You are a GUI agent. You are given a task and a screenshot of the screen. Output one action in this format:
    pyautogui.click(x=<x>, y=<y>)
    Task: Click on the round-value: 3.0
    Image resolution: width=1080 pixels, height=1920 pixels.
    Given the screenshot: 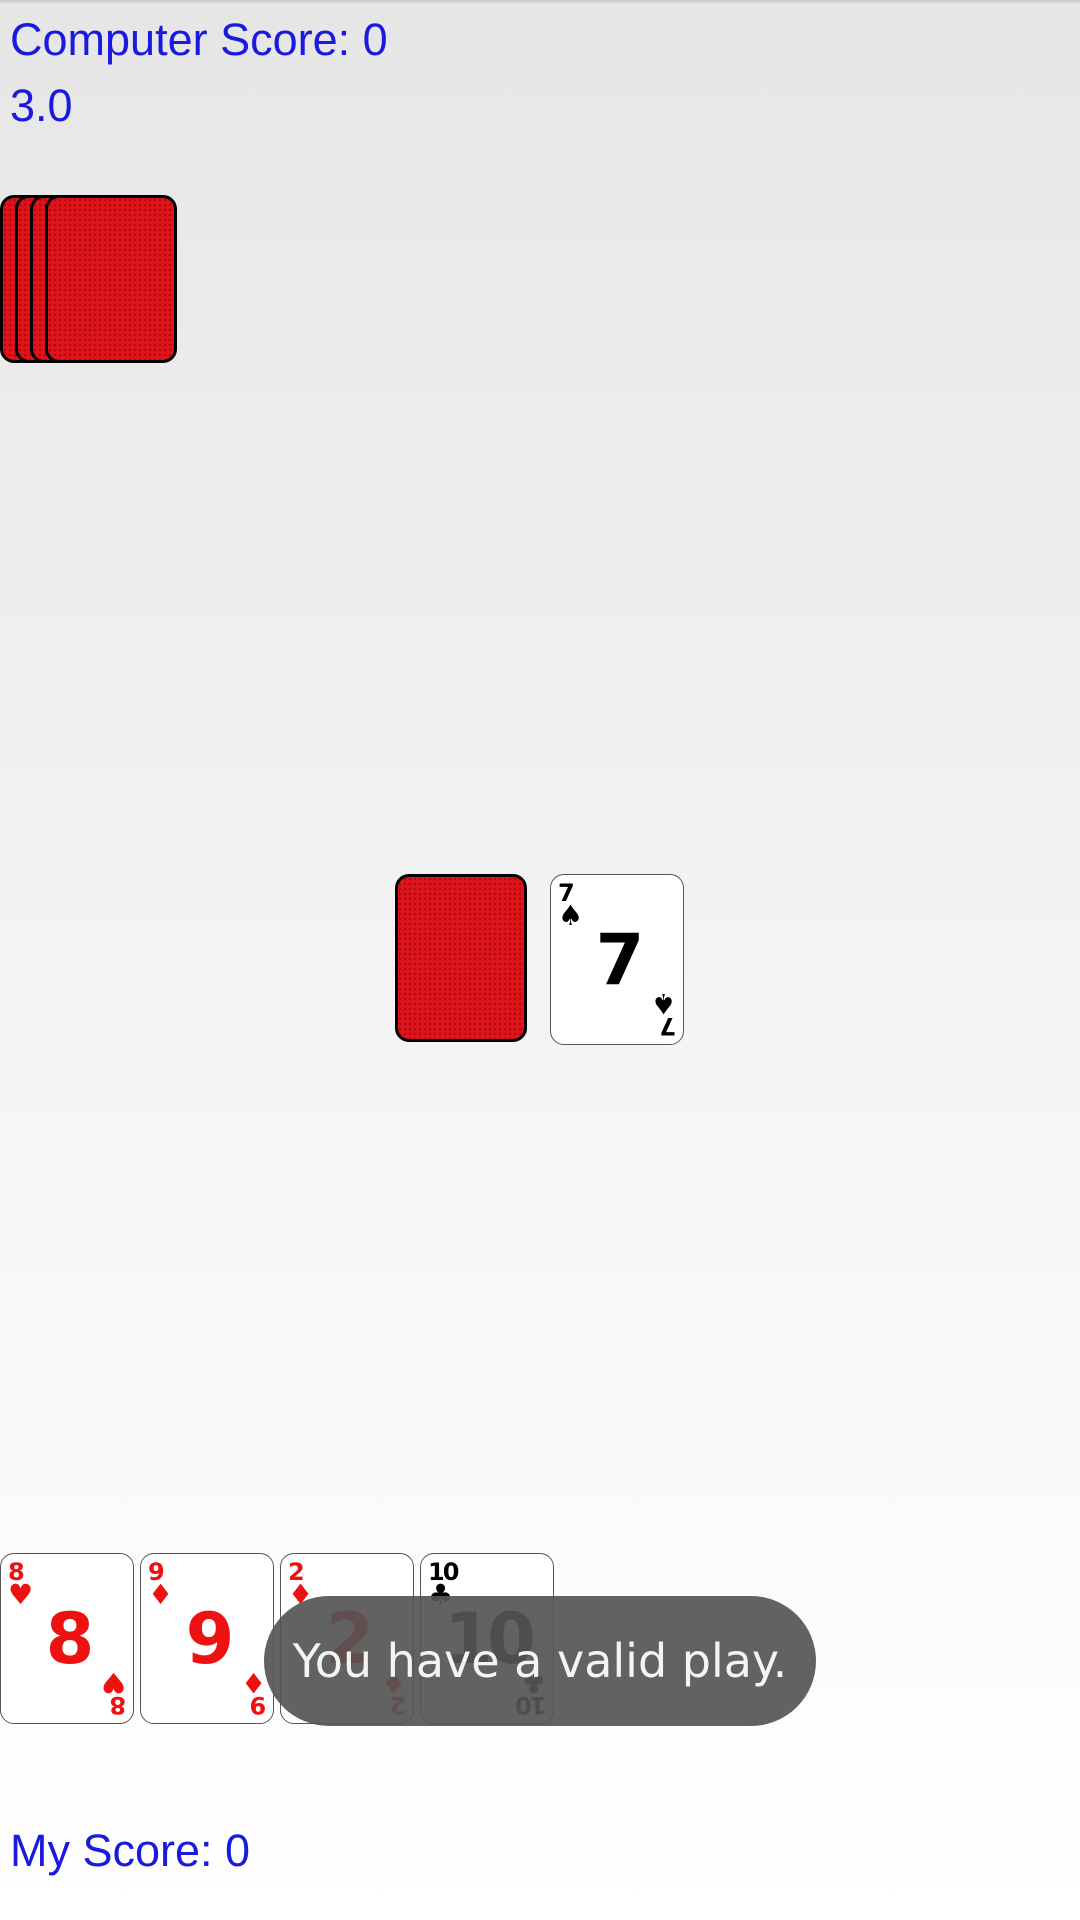 What is the action you would take?
    pyautogui.click(x=41, y=105)
    